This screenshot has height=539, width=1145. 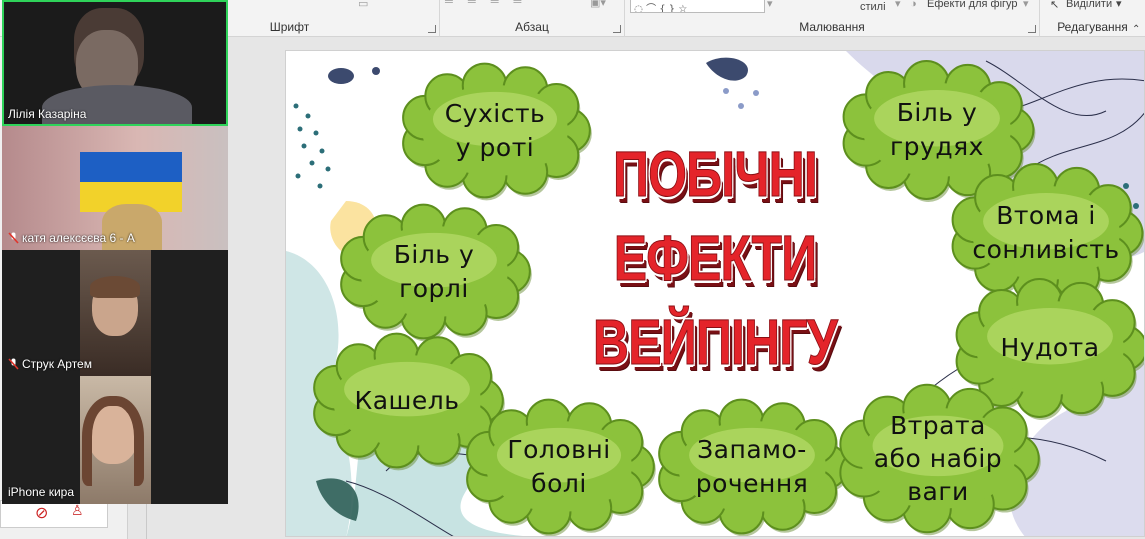 I want to click on figure-icon: ♙, so click(x=77, y=511).